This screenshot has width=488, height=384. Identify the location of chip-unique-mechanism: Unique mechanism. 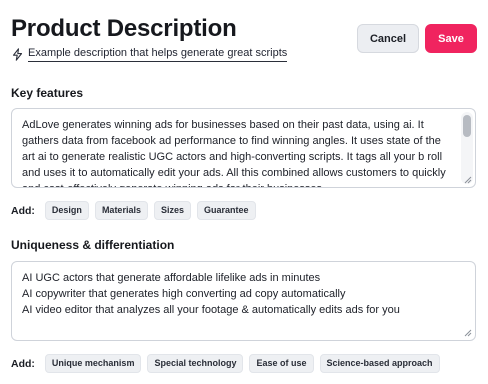
(93, 363).